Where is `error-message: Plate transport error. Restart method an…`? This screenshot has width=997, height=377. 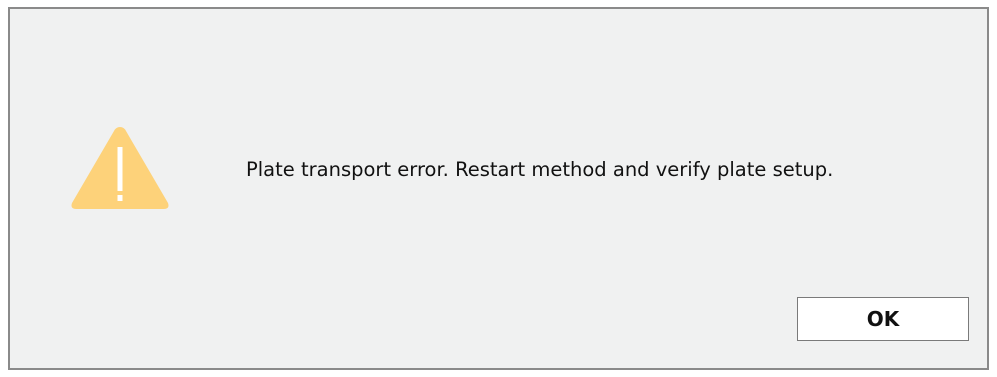
error-message: Plate transport error. Restart method an… is located at coordinates (540, 169).